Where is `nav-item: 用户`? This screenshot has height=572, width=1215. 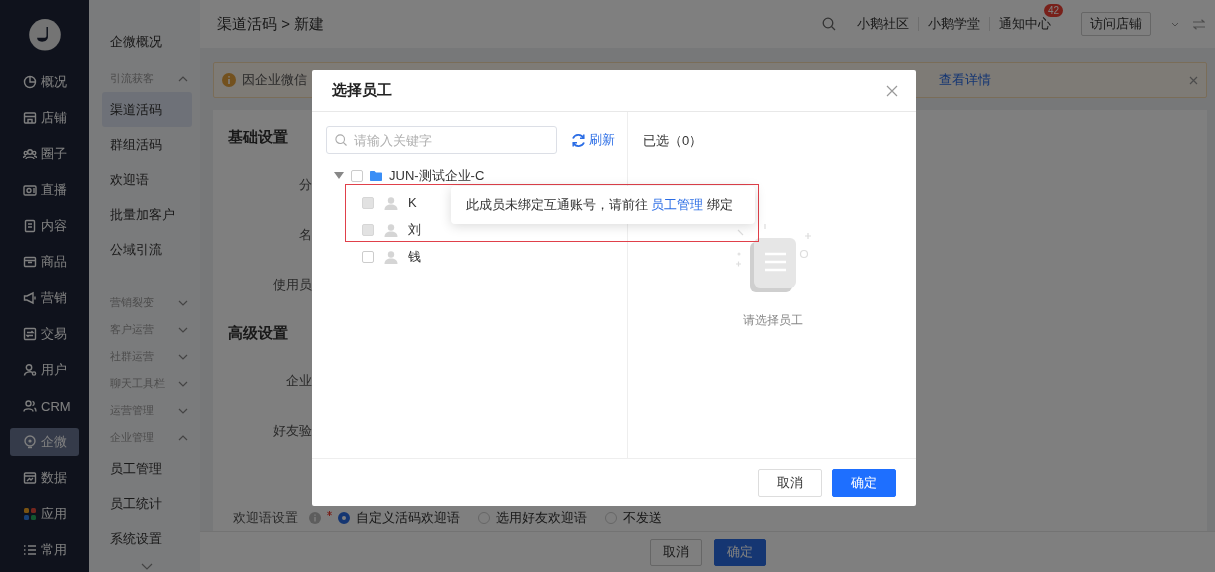
nav-item: 用户 is located at coordinates (44, 370).